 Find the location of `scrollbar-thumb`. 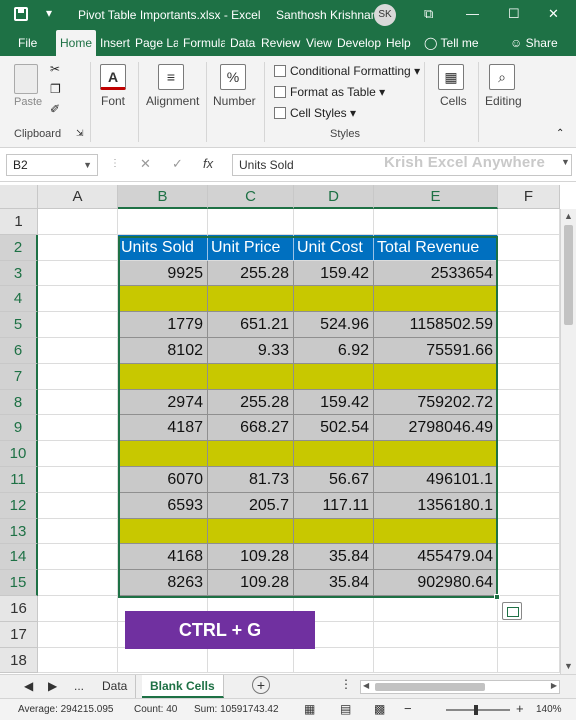

scrollbar-thumb is located at coordinates (430, 687).